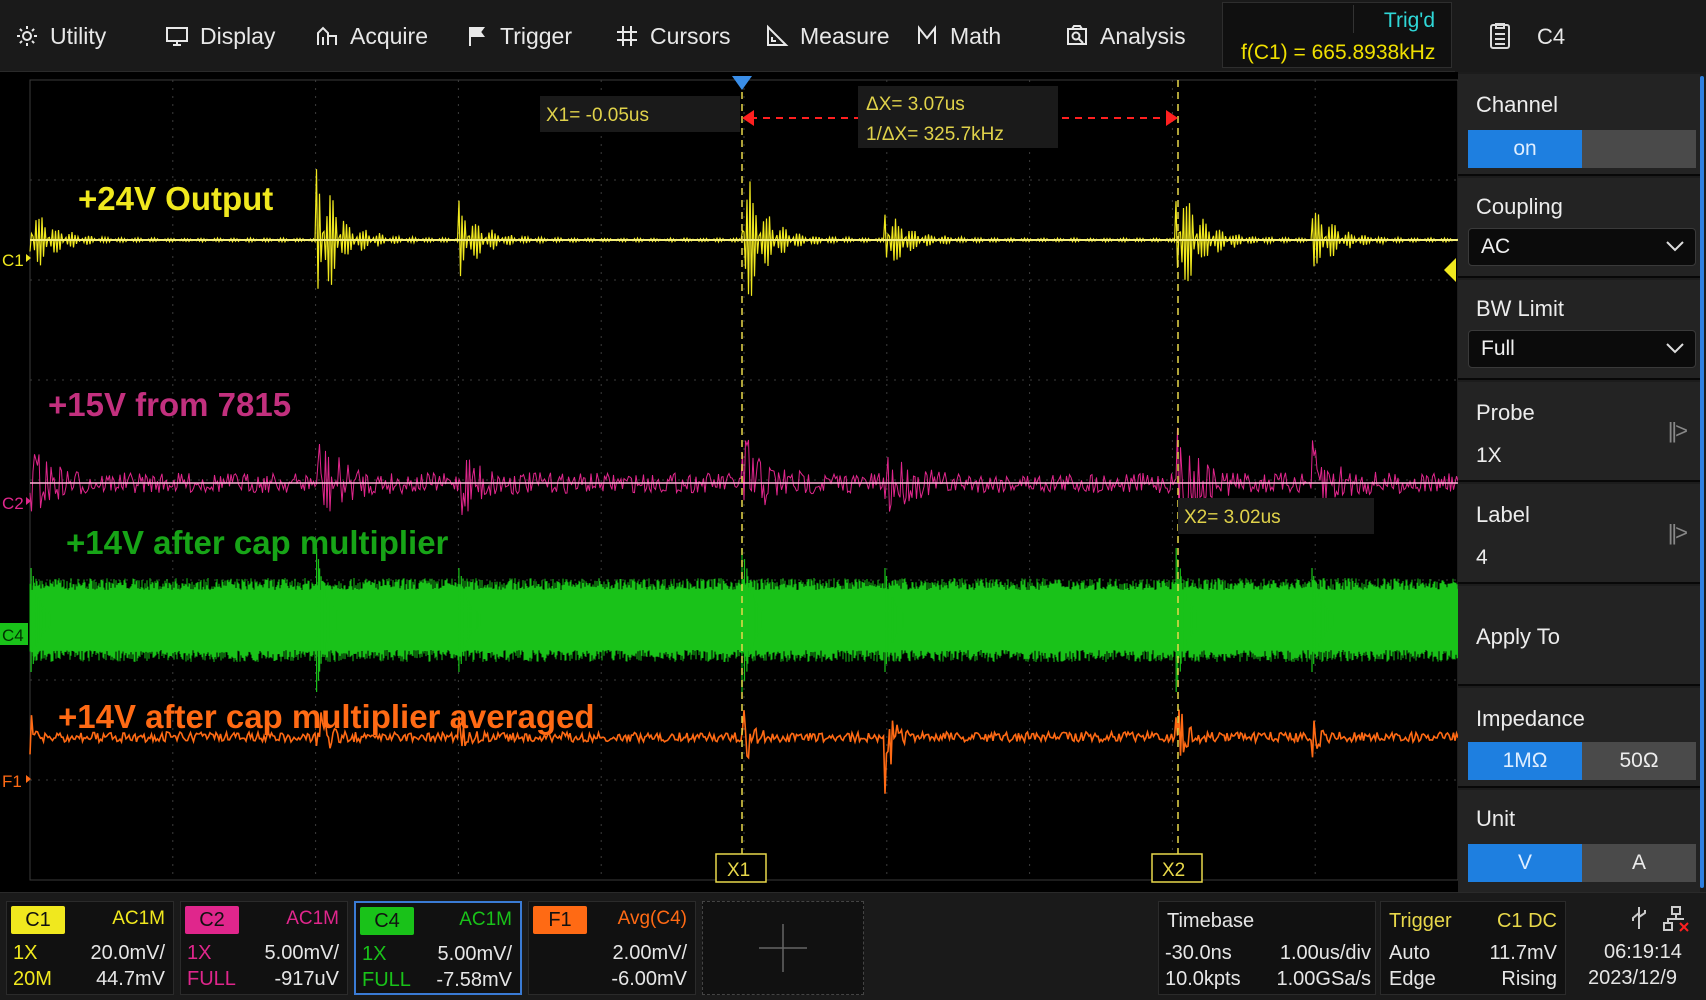  I want to click on measure-icon, so click(777, 36).